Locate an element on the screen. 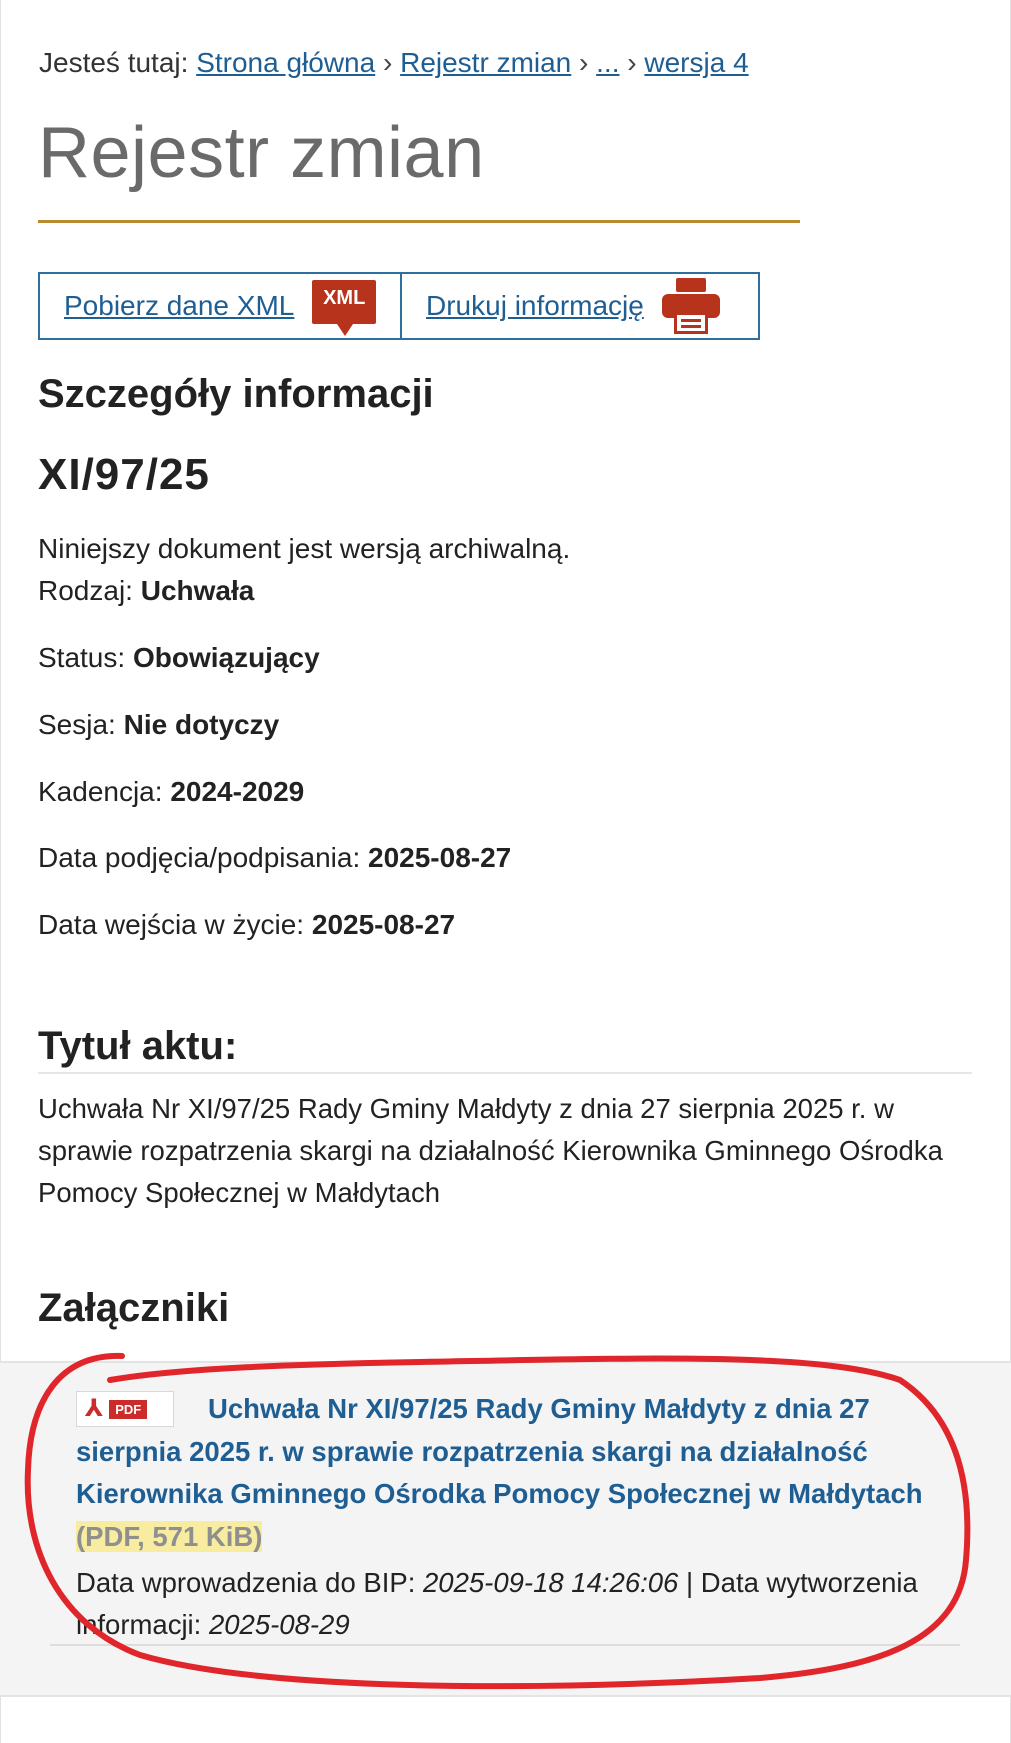 This screenshot has width=1011, height=1743. download-xml-link: Pobierz dane XML is located at coordinates (179, 306).